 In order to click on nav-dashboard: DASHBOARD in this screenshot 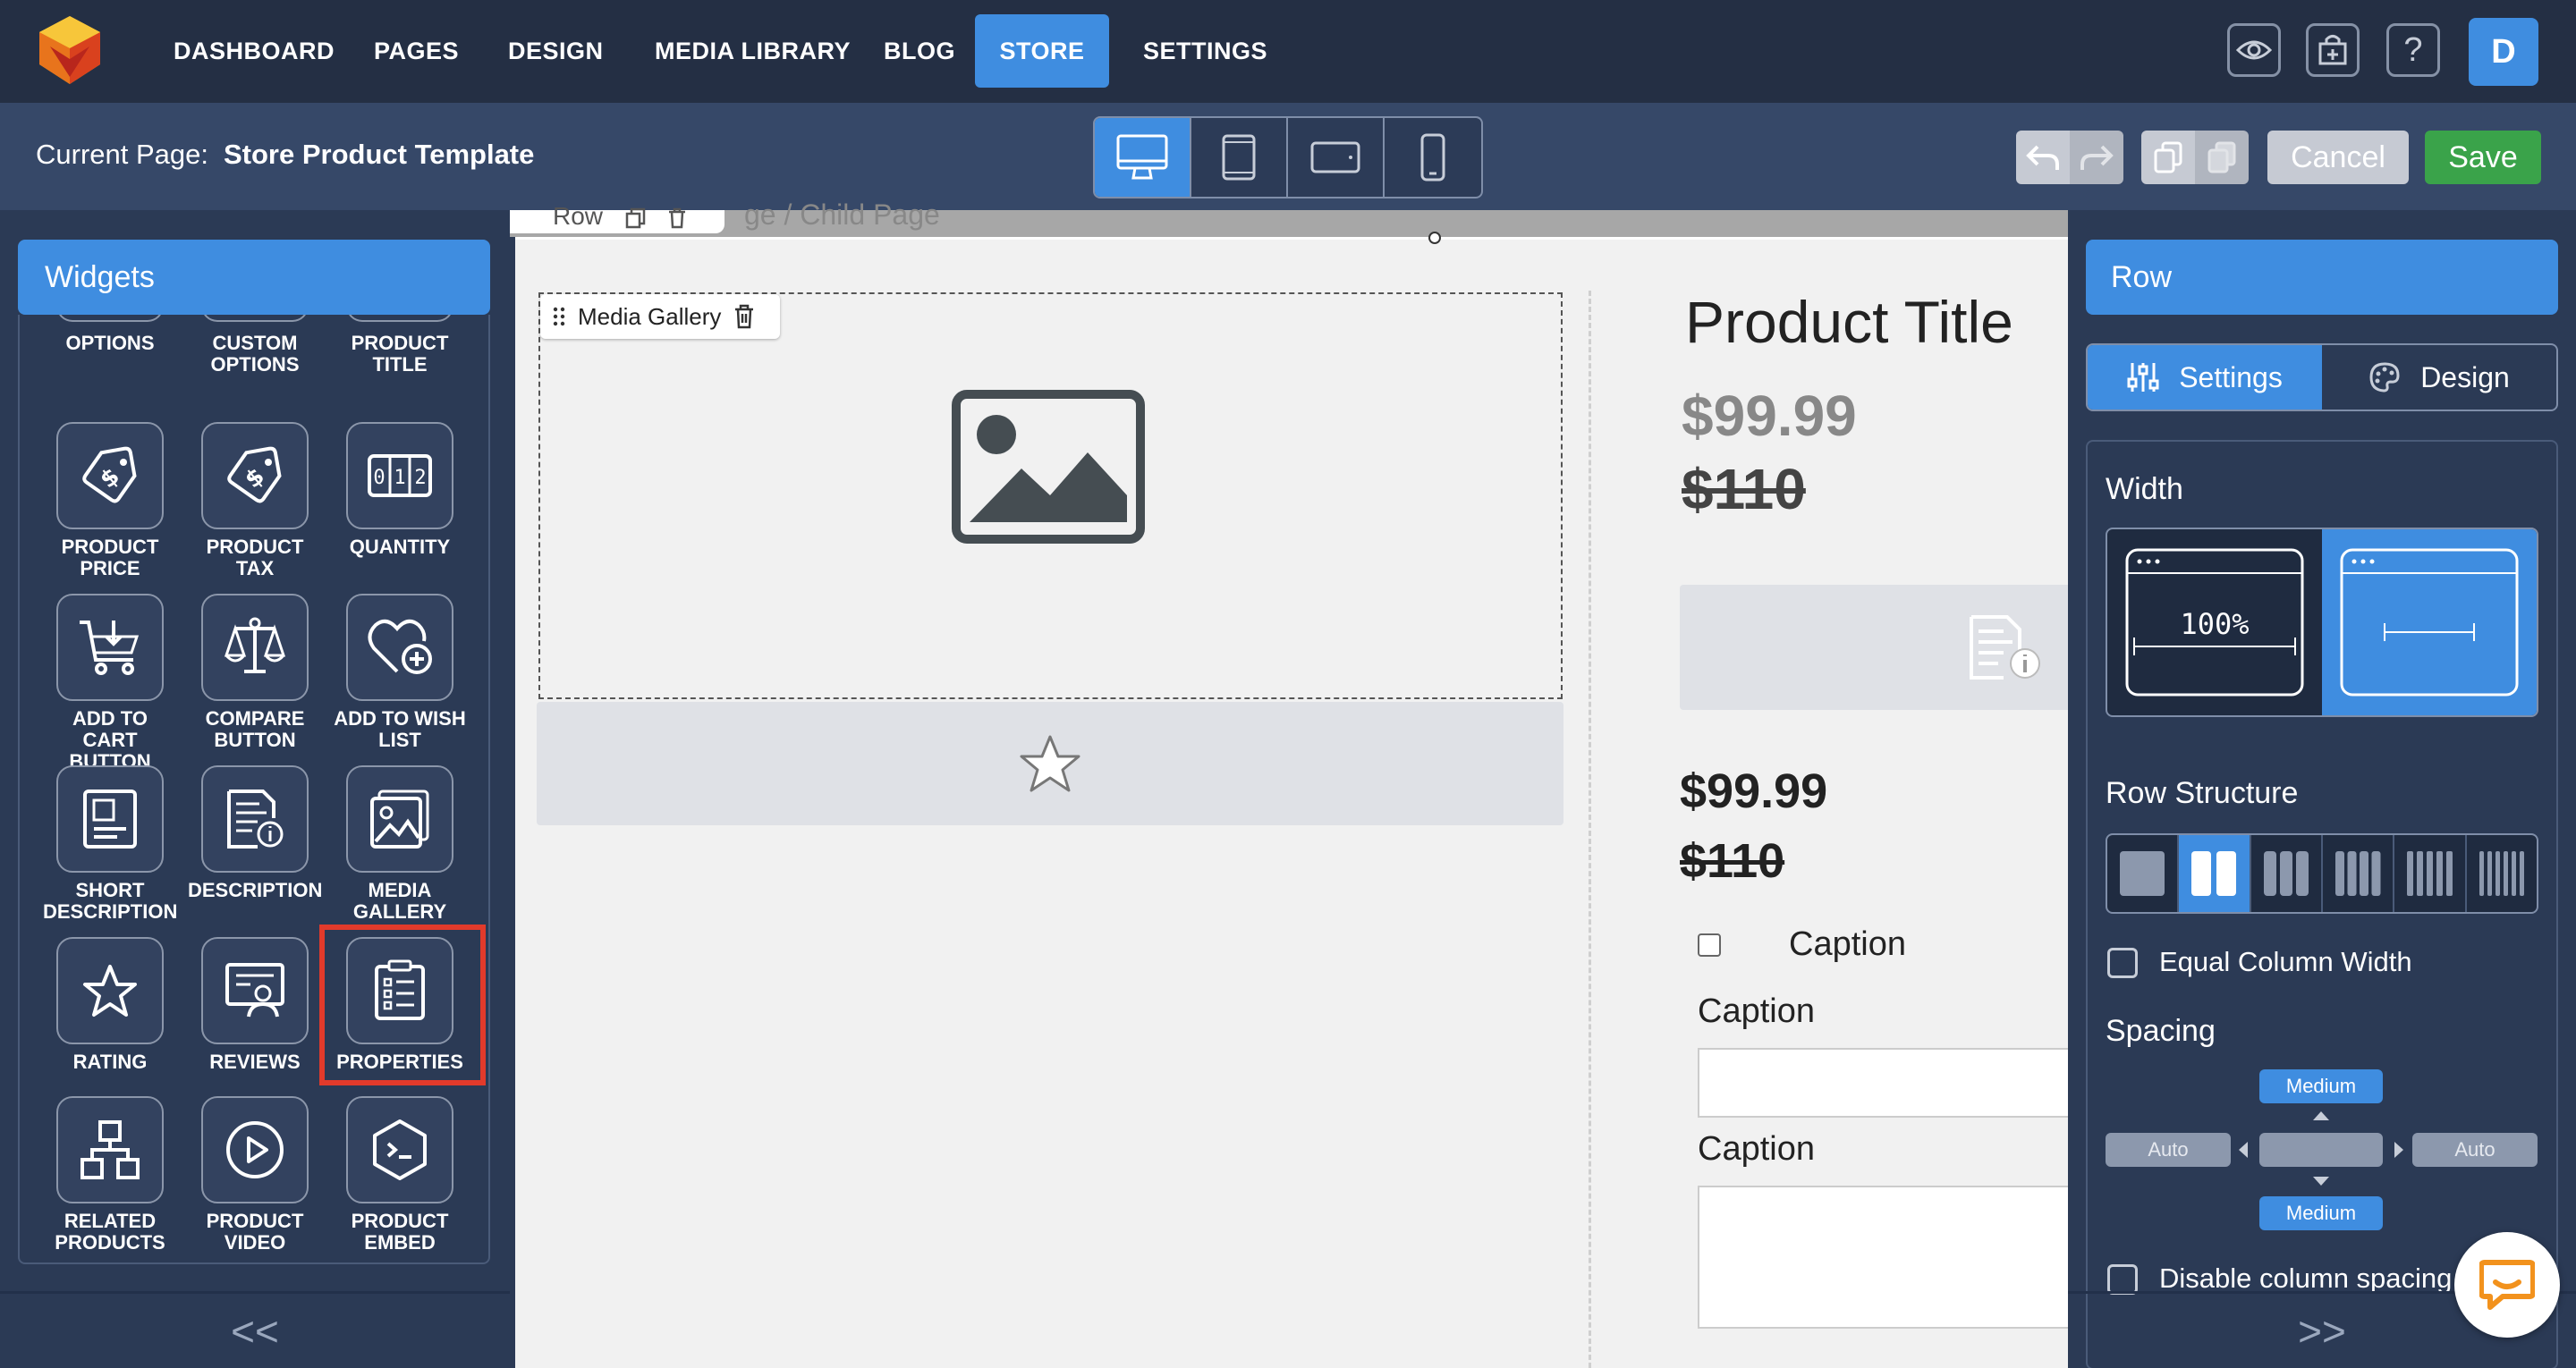, I will do `click(254, 51)`.